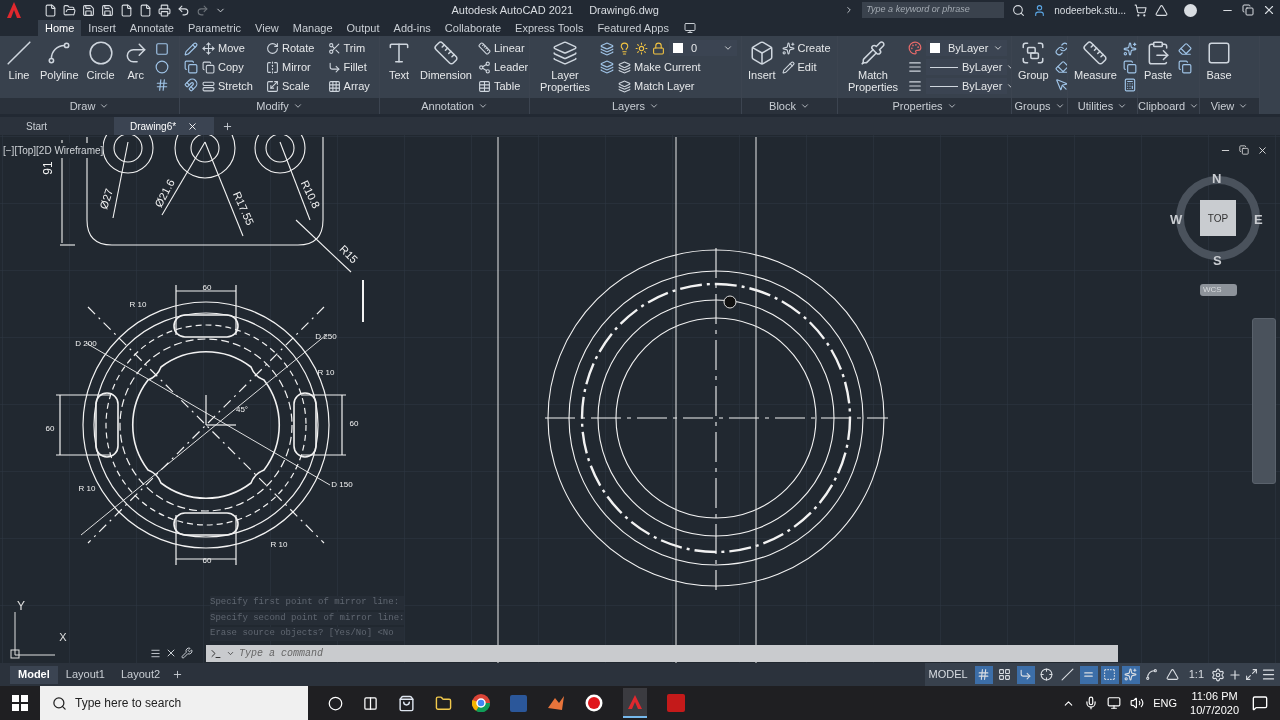 This screenshot has width=1280, height=720. I want to click on dropdown-value: 0, so click(694, 48).